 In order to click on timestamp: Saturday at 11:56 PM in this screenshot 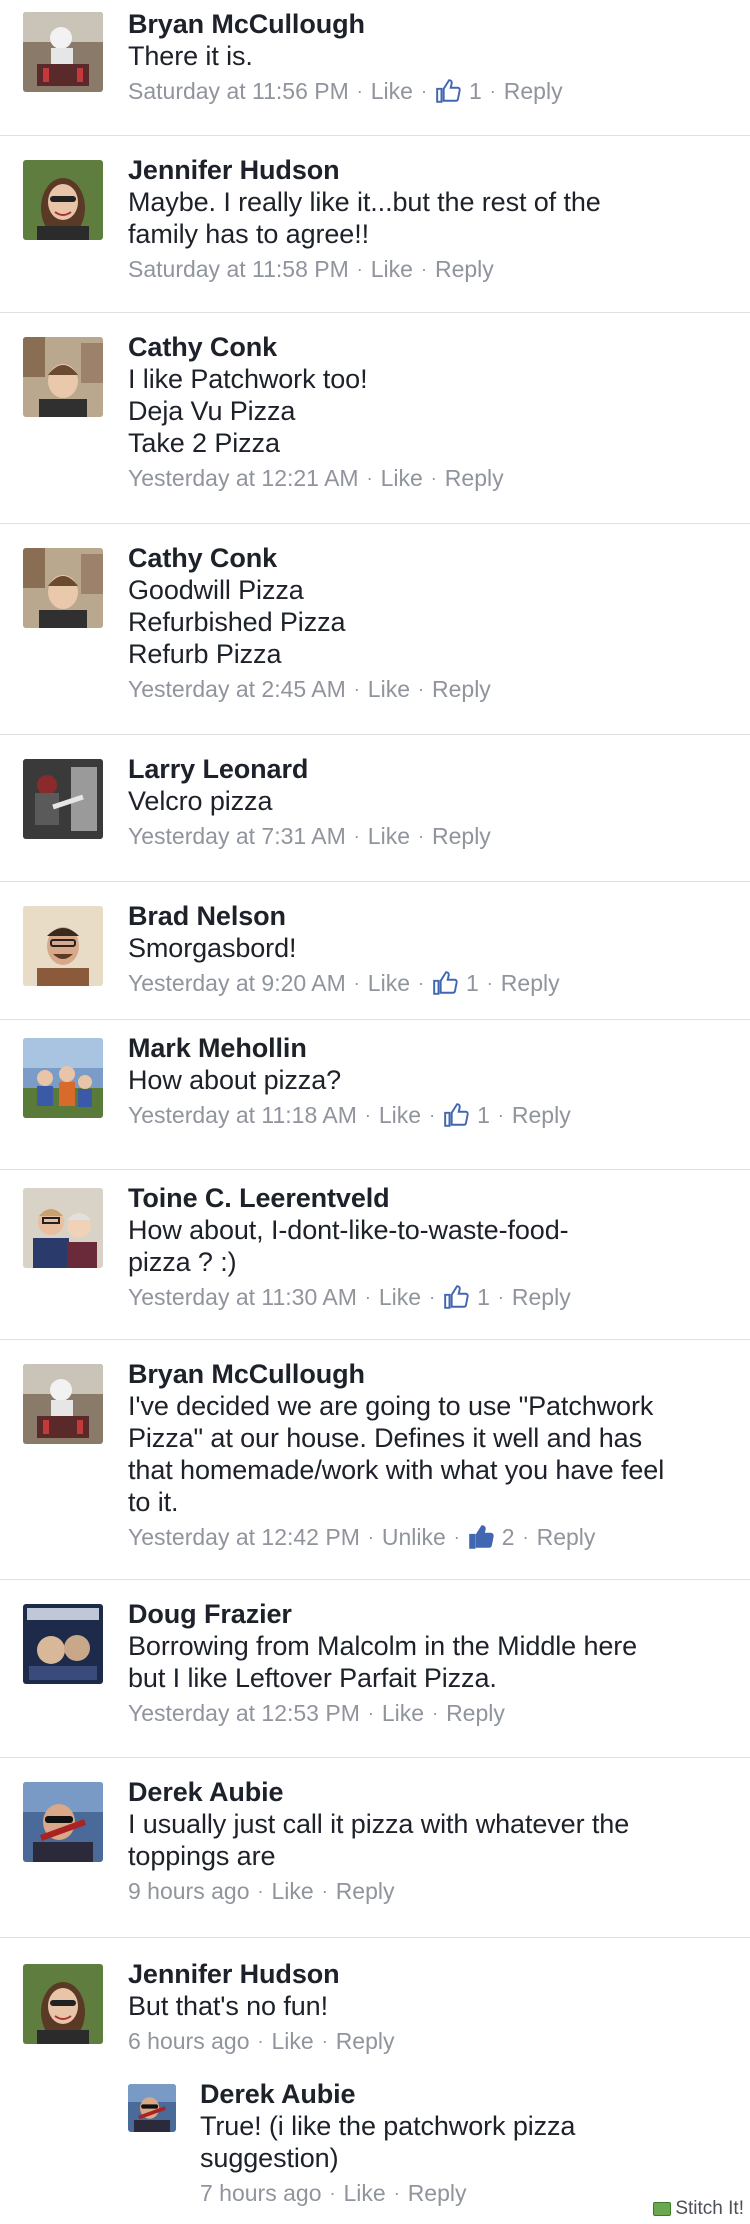, I will do `click(238, 91)`.